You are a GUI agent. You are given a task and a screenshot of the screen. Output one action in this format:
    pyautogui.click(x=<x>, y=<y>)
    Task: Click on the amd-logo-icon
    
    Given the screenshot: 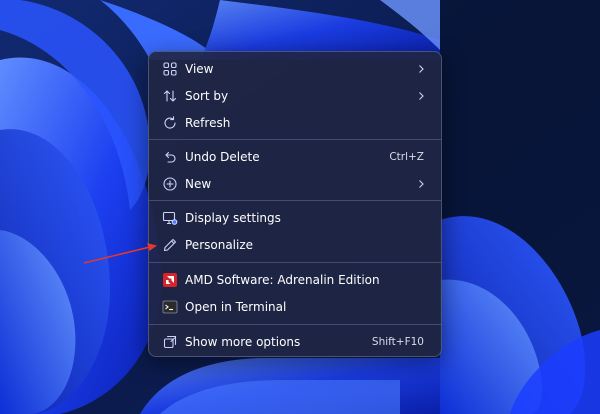 What is the action you would take?
    pyautogui.click(x=170, y=280)
    